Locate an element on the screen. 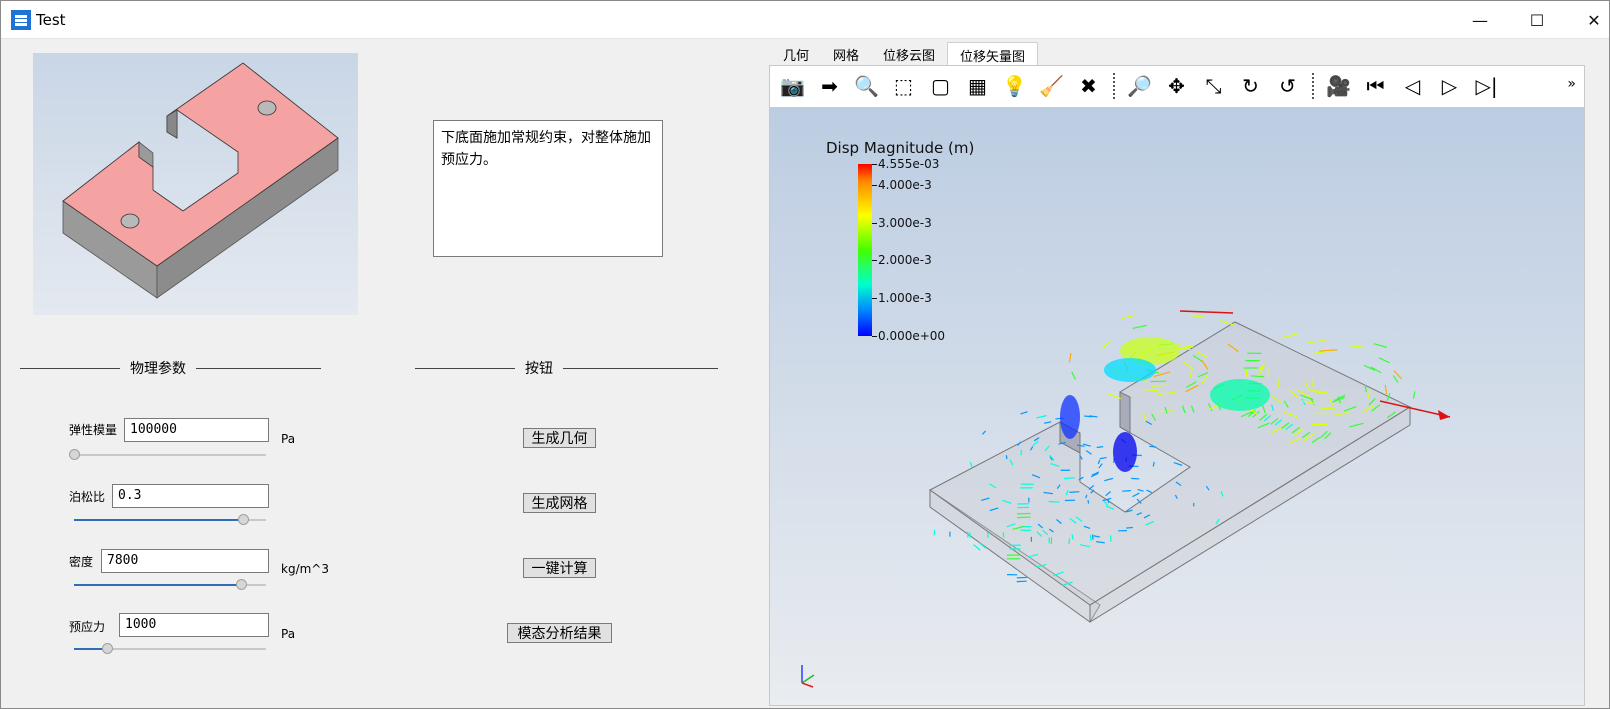  generate-geometry-button: 生成几何 is located at coordinates (559, 438).